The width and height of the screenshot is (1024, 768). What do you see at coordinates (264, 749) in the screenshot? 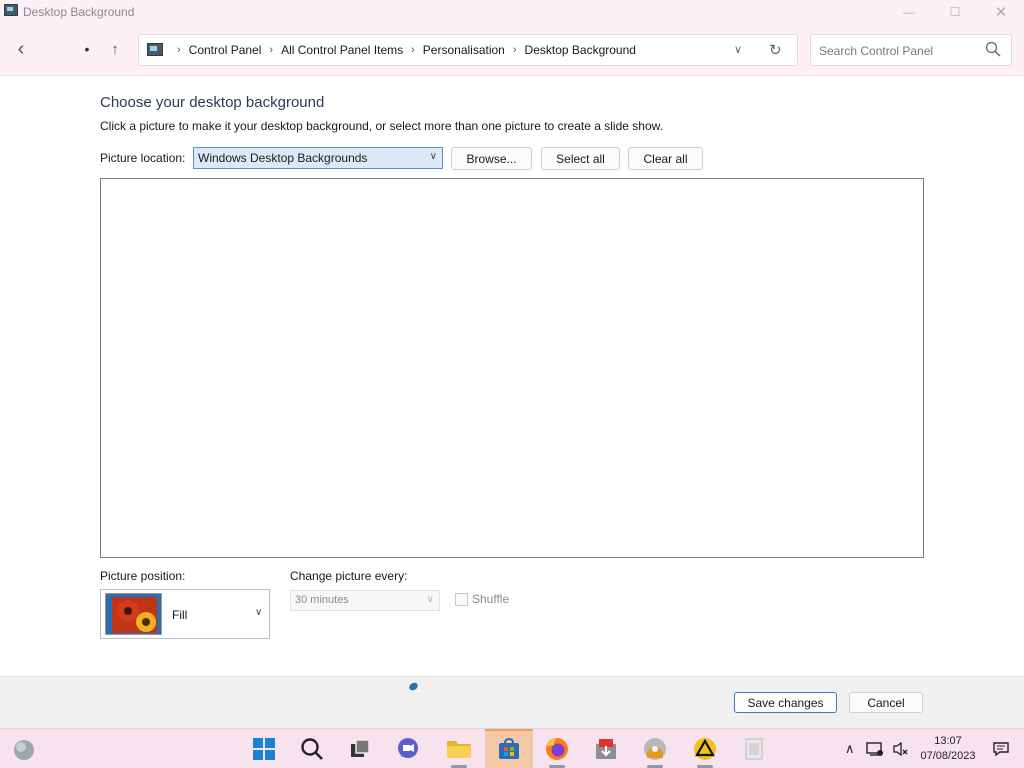
I see `start-icon` at bounding box center [264, 749].